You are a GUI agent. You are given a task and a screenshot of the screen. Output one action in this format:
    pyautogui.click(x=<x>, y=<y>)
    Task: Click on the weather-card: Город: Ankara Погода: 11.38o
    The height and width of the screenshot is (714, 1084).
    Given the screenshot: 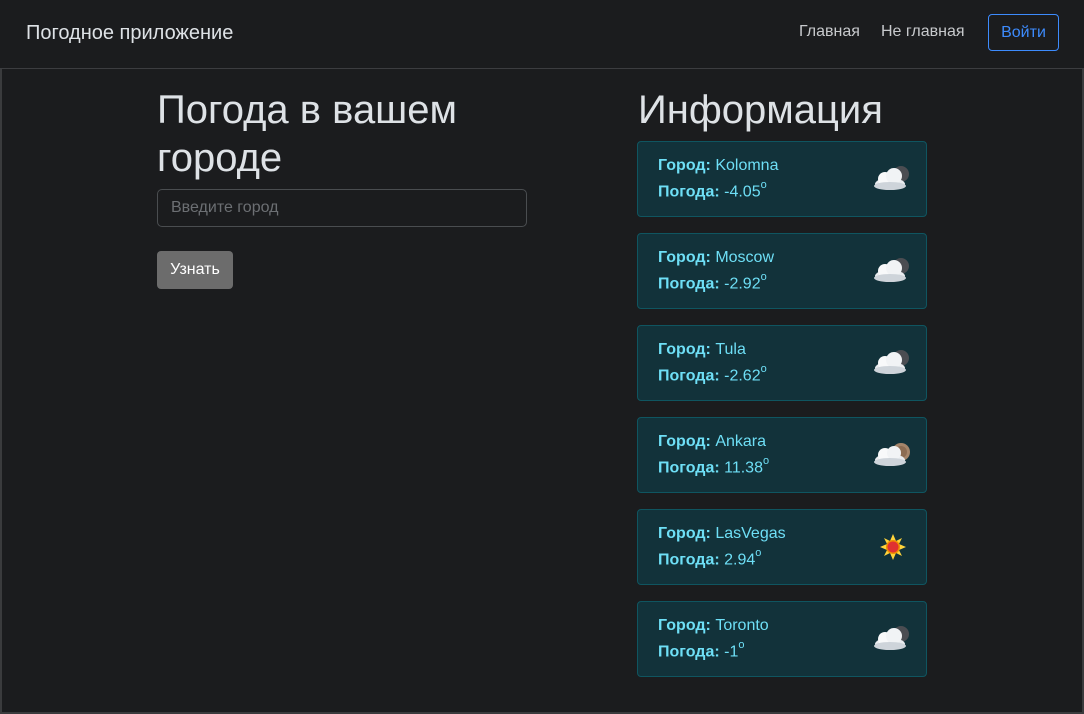 What is the action you would take?
    pyautogui.click(x=782, y=455)
    